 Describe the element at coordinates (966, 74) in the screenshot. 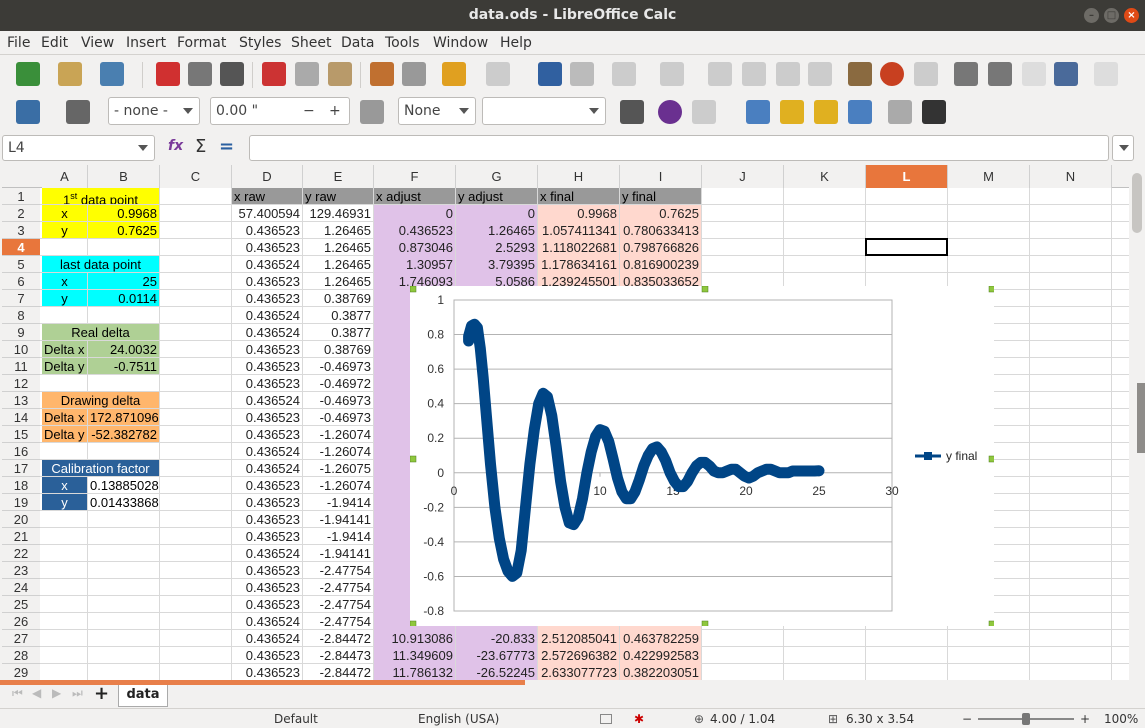

I see `special-character-icon` at that location.